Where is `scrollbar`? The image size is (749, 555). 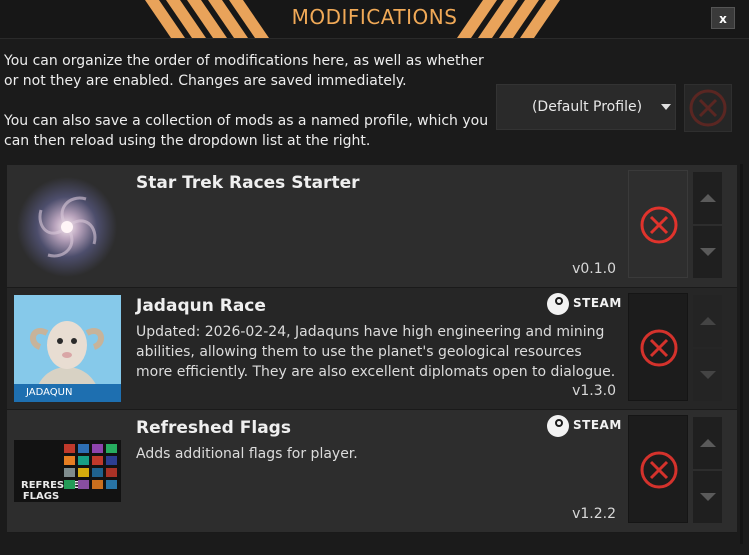
scrollbar is located at coordinates (741, 354).